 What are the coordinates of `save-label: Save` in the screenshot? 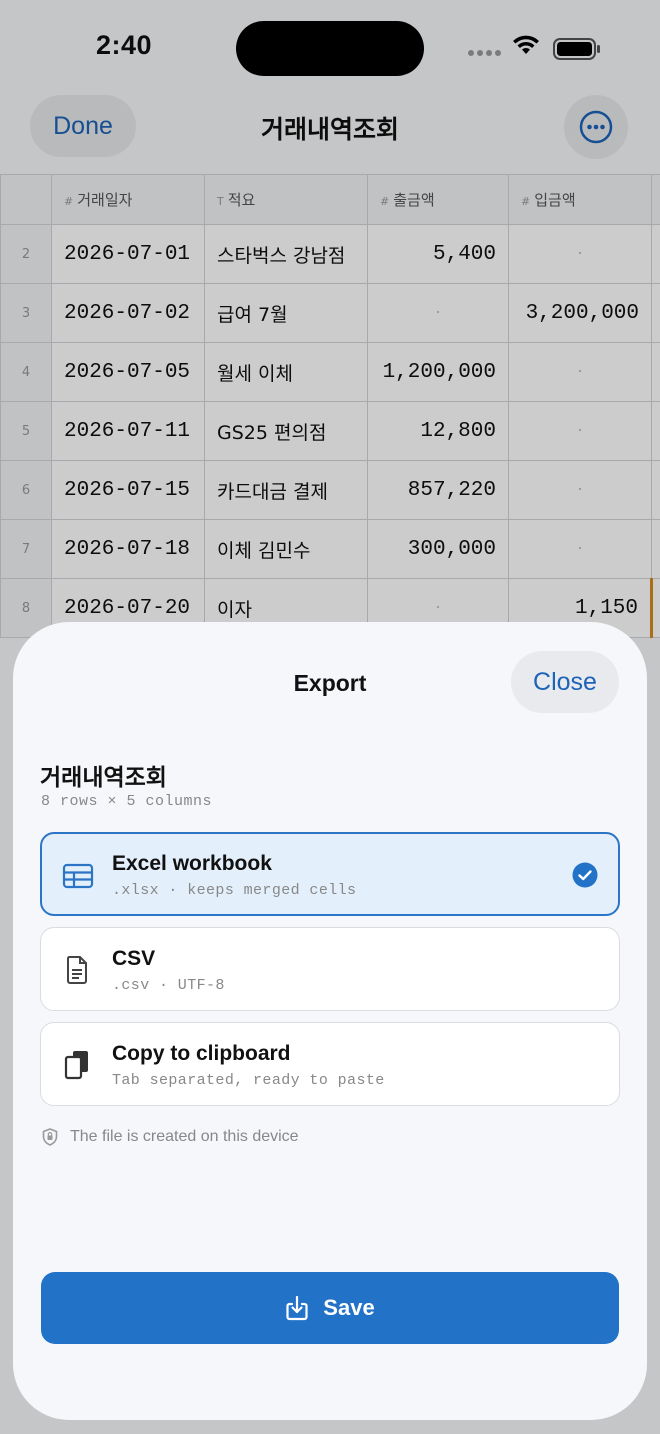 It's located at (349, 1307).